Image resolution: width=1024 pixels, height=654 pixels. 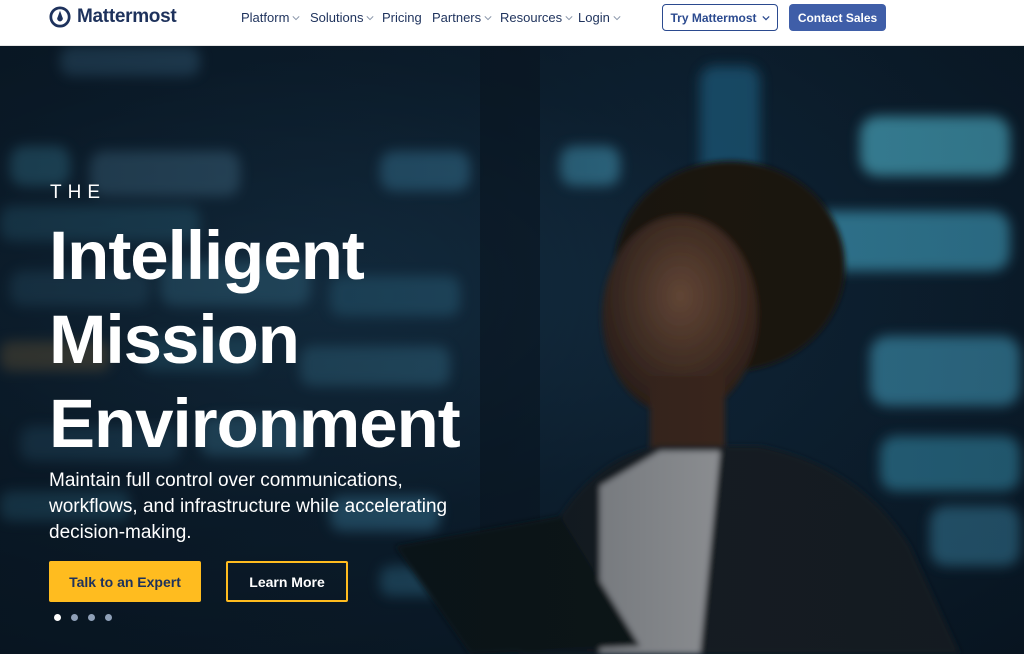 I want to click on mattermost-logo-icon, so click(x=60, y=17).